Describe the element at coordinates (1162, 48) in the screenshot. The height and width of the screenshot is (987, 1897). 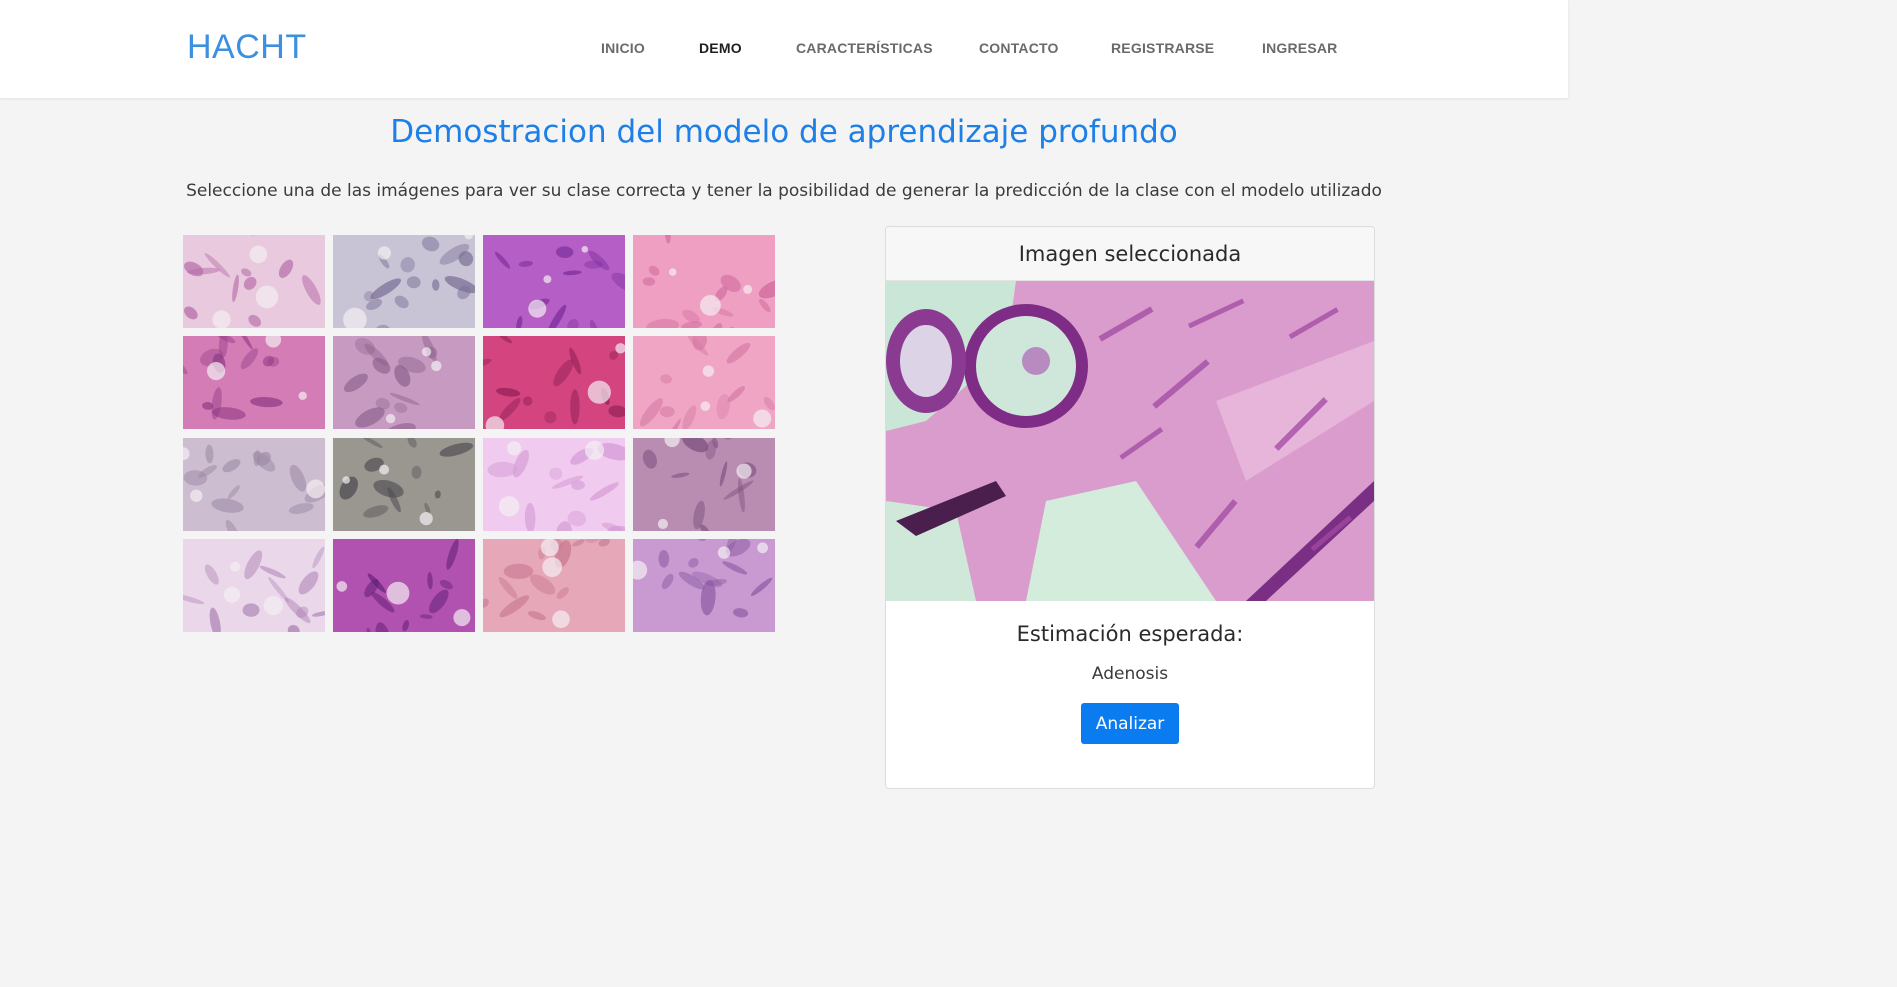
I see `nav-item-registrarse: REGISTRARSE` at that location.